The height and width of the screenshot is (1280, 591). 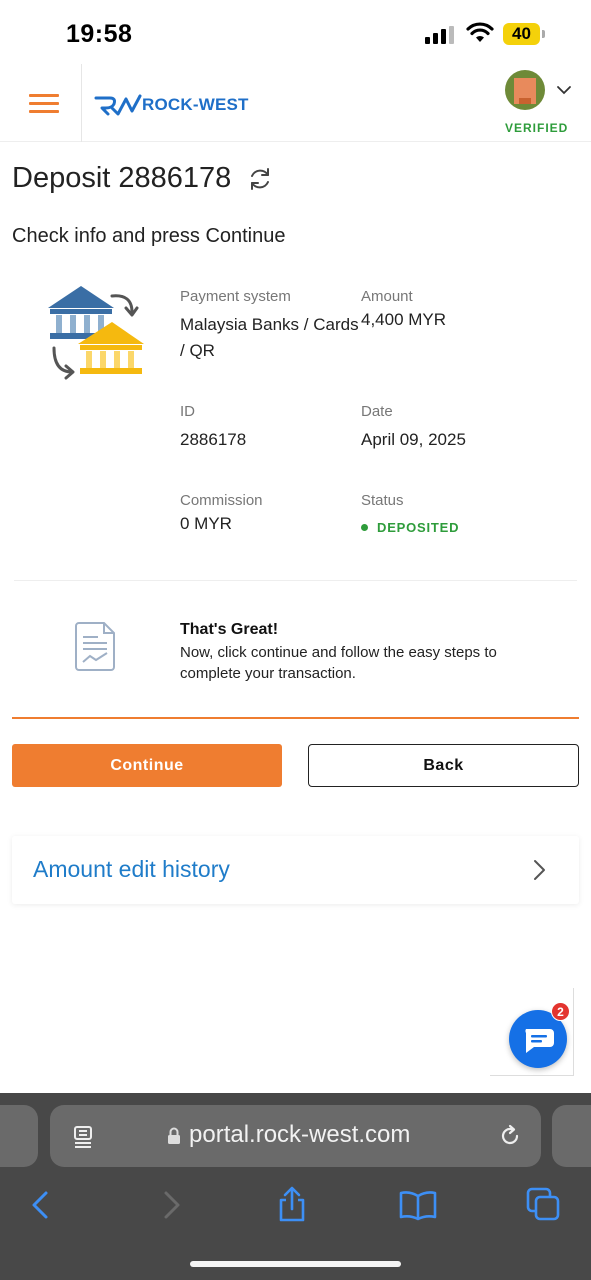 What do you see at coordinates (149, 236) in the screenshot?
I see `page-subtitle: Check info and press Continue` at bounding box center [149, 236].